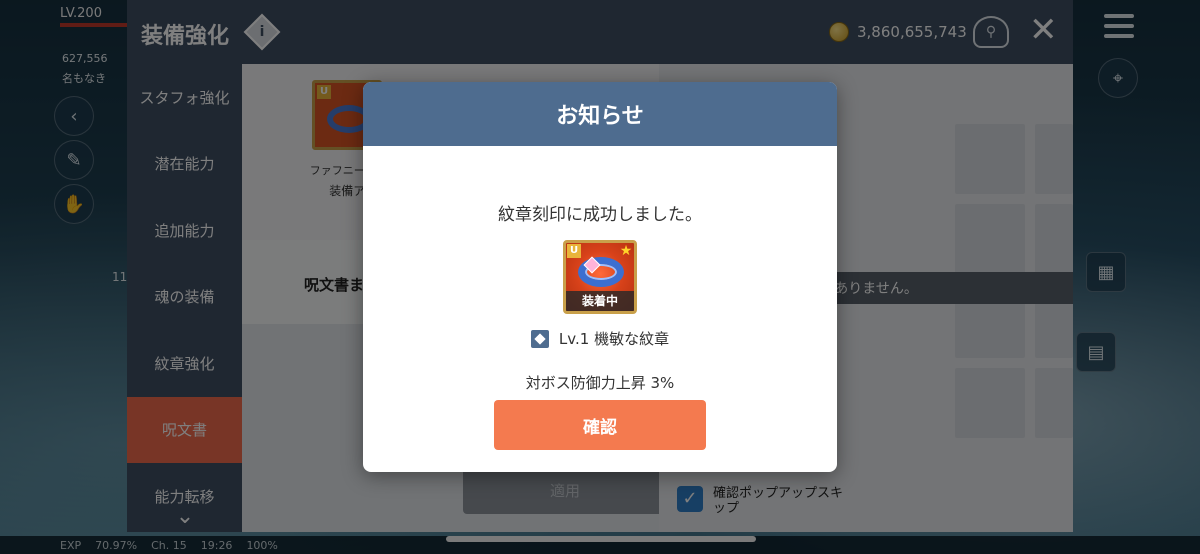 The width and height of the screenshot is (1200, 554). What do you see at coordinates (539, 338) in the screenshot?
I see `emblem-icon` at bounding box center [539, 338].